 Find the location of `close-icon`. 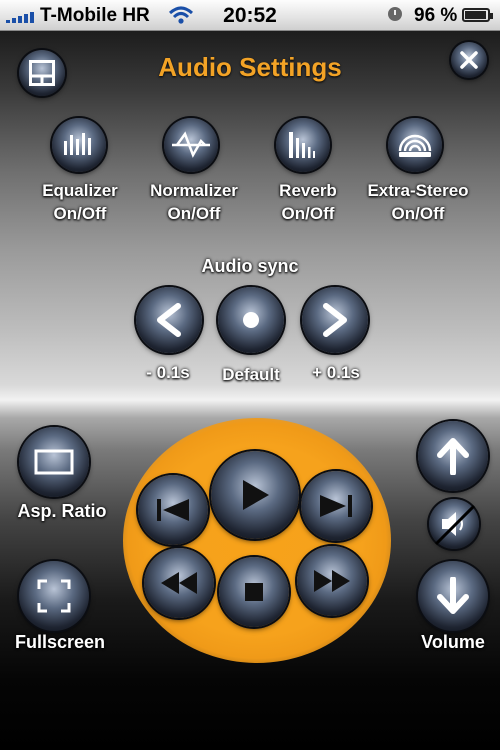

close-icon is located at coordinates (469, 60).